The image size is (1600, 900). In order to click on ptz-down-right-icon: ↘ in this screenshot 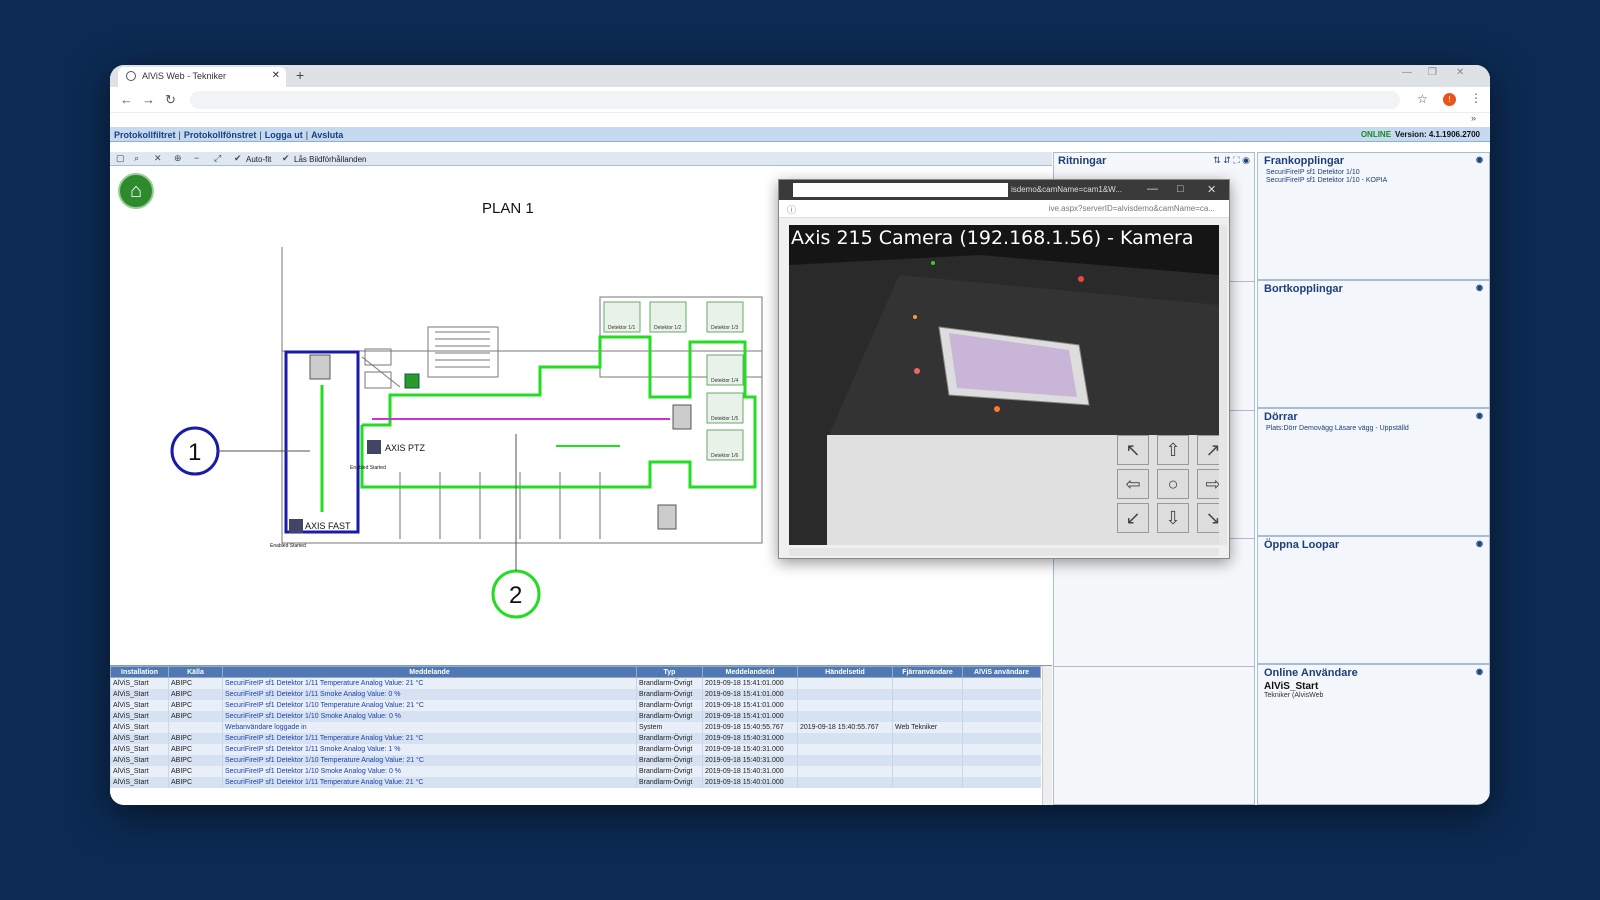, I will do `click(1208, 518)`.